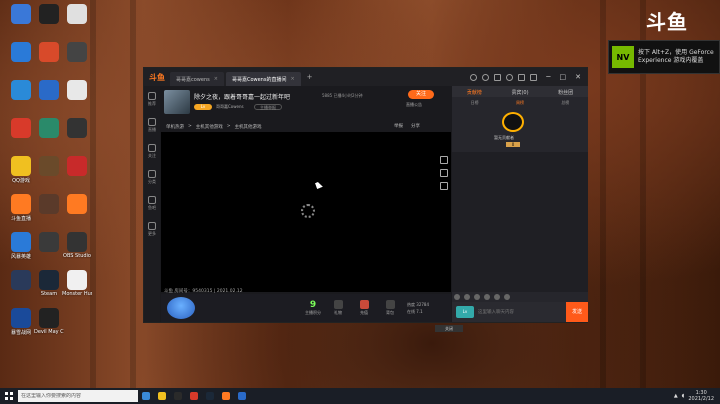  Describe the element at coordinates (152, 203) in the screenshot. I see `sidebar-item-fishbar: 鱼吧` at that location.